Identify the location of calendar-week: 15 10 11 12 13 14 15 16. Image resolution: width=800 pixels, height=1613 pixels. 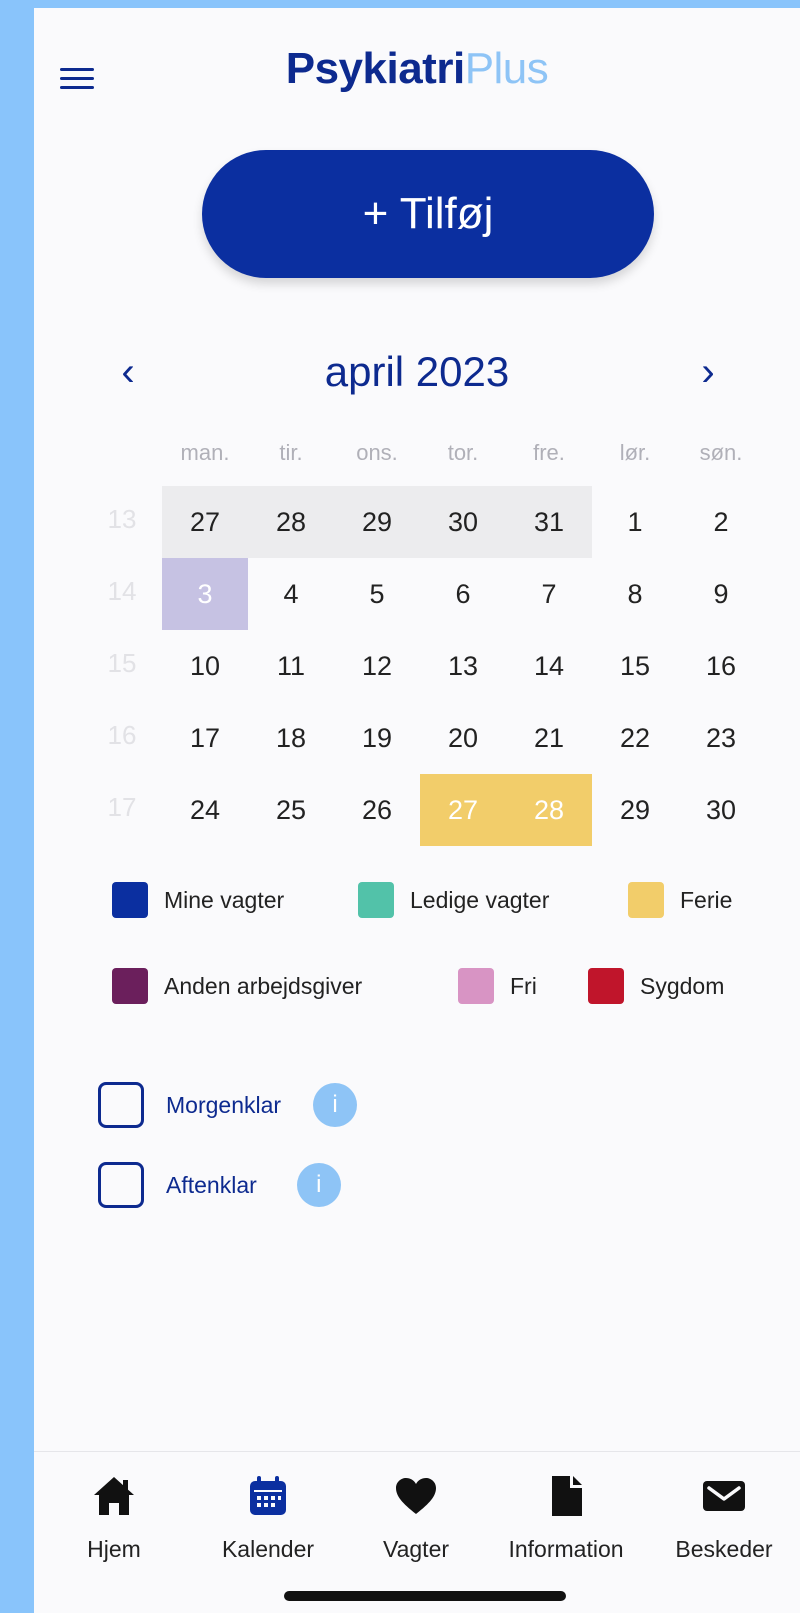
(417, 666).